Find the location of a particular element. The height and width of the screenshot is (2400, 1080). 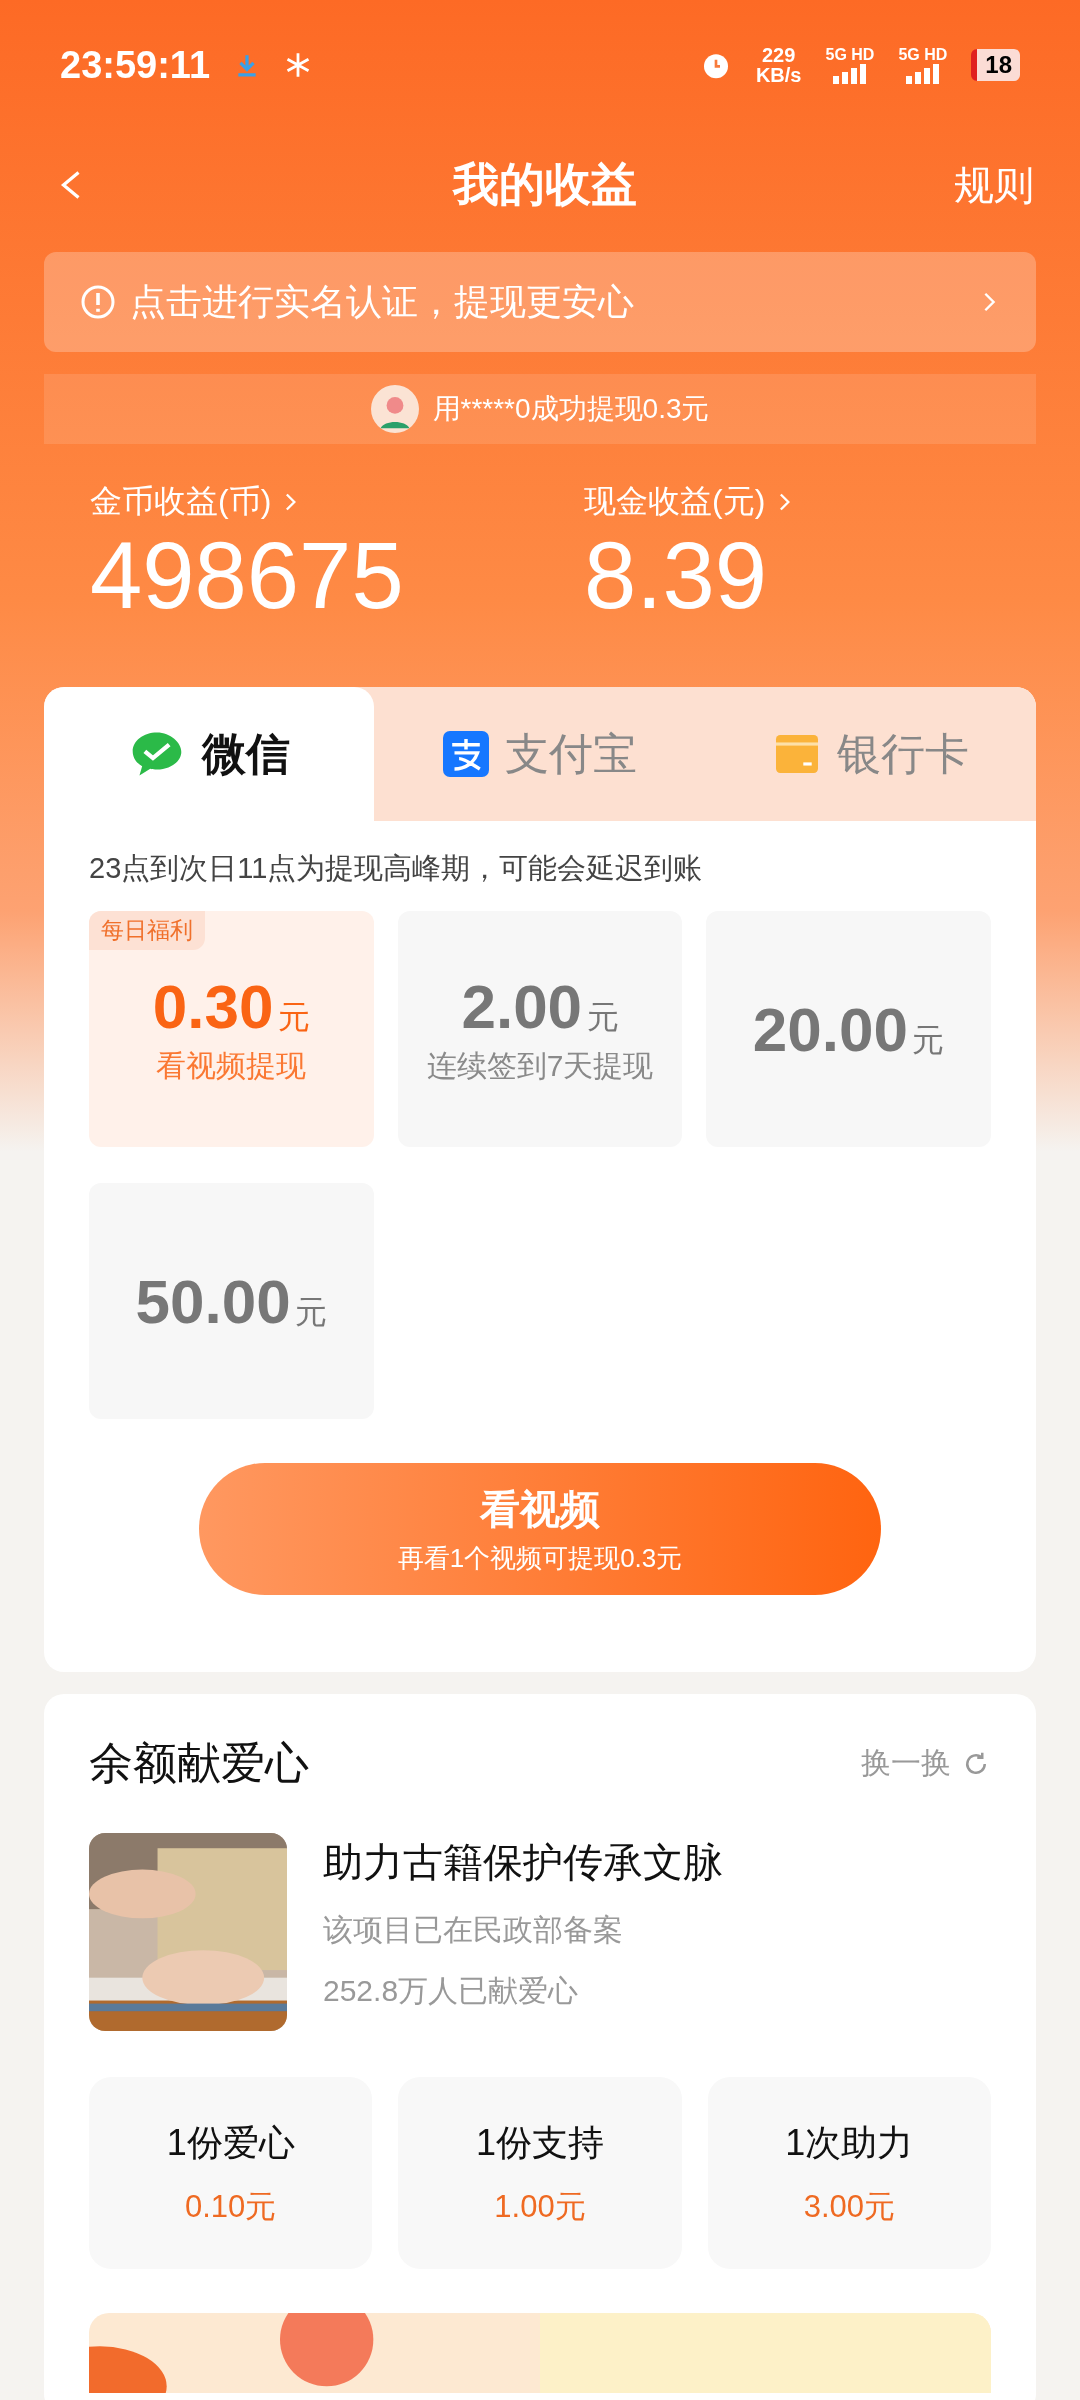

ticker-text: 用*****0成功提现0.3元 is located at coordinates (571, 409).